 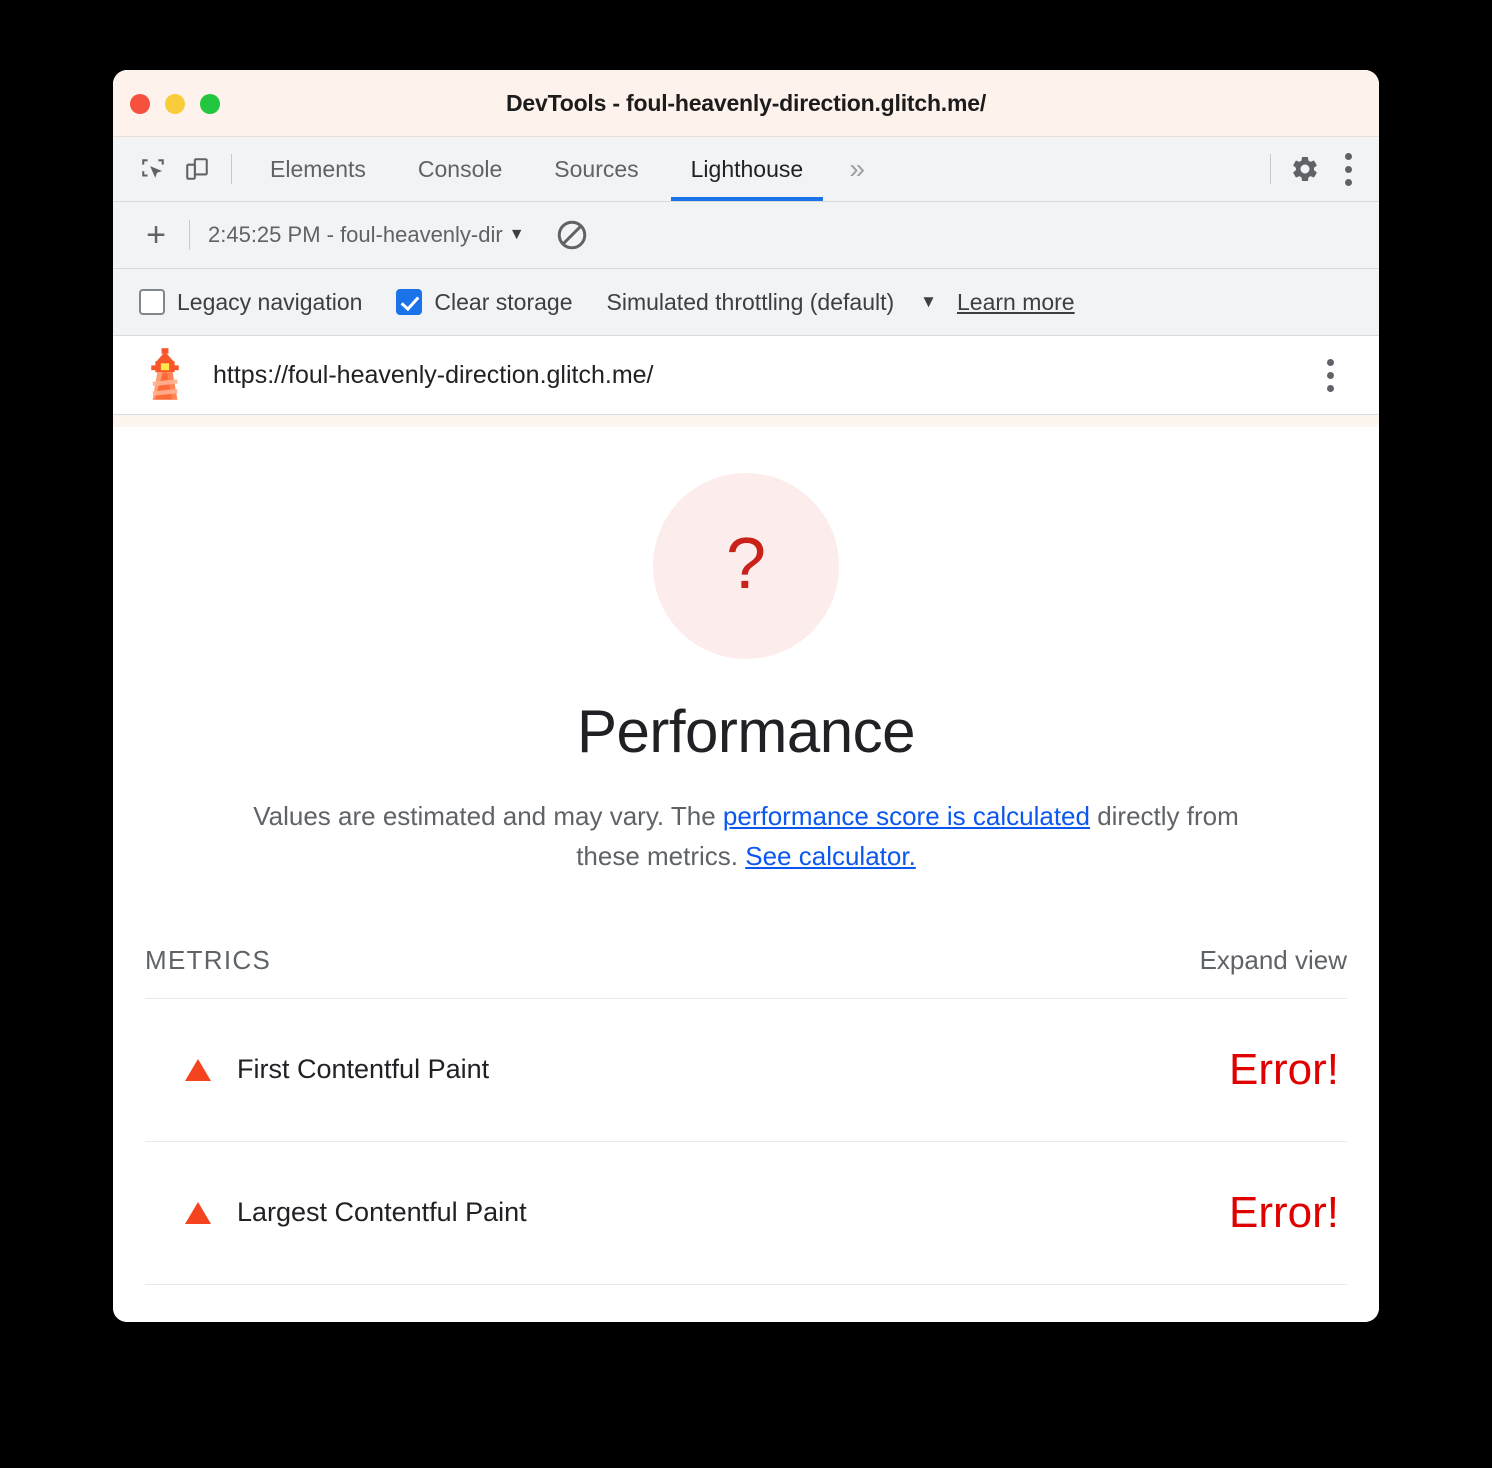 I want to click on legacy-navigation-checkbox: Legacy navigation, so click(x=250, y=302).